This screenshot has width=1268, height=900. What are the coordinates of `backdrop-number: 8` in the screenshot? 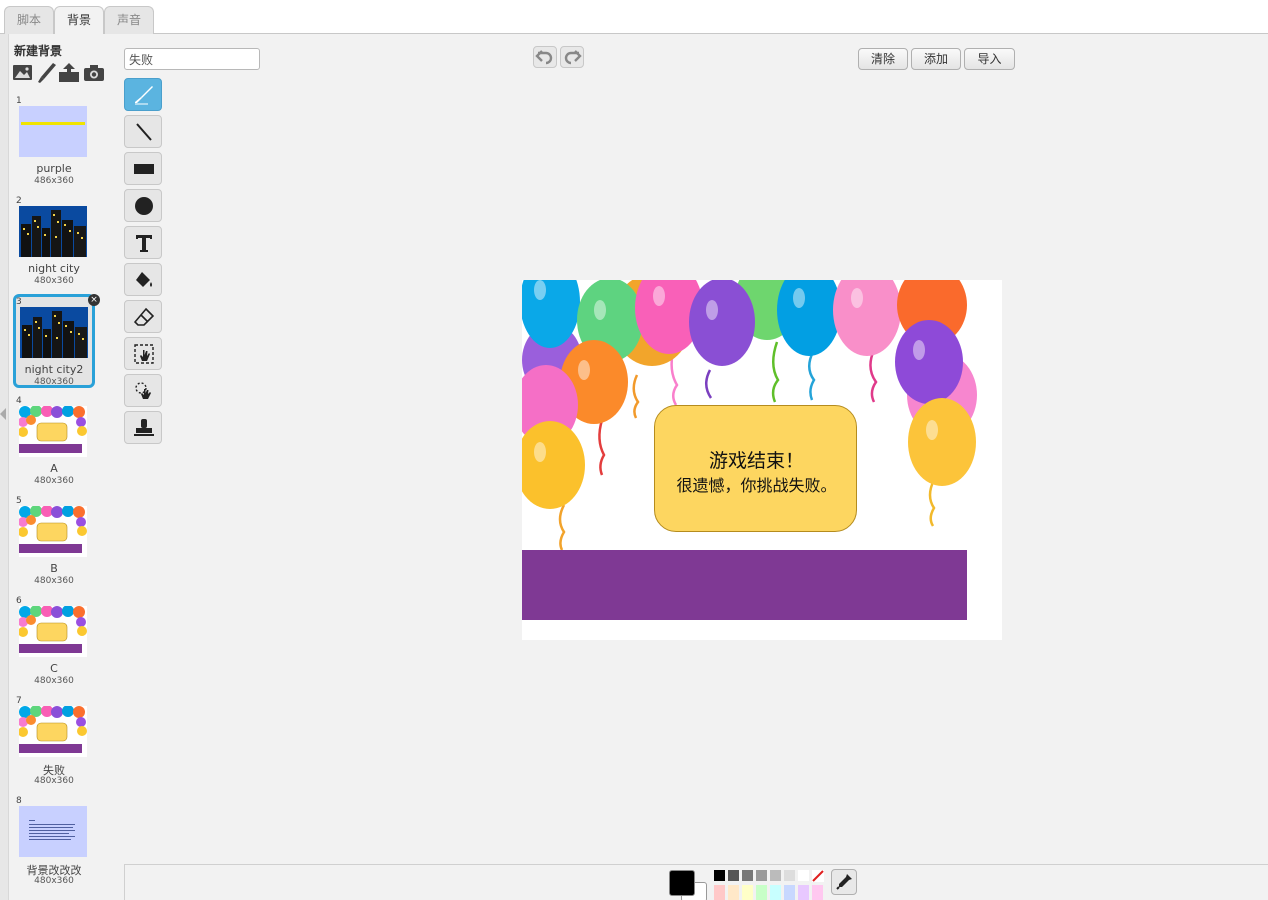 It's located at (19, 801).